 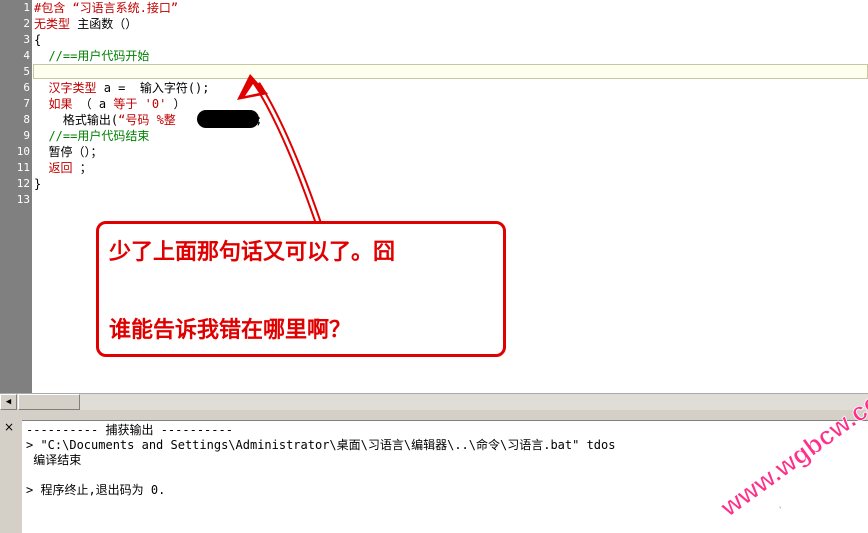 I want to click on callout-box: 少了上面那句话又可以了。囧 谁能告诉我错在哪里啊？, so click(x=301, y=289).